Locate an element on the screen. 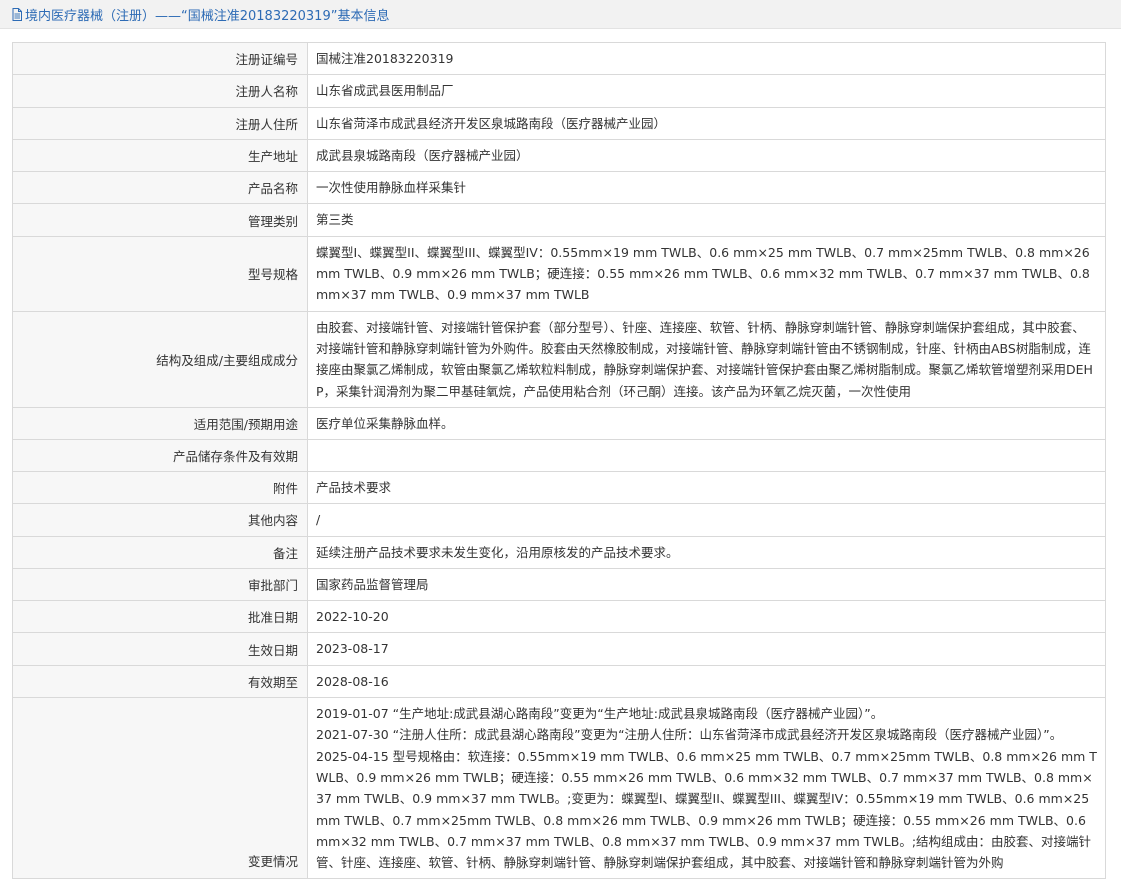 The width and height of the screenshot is (1121, 893). row-label: 生产地址 is located at coordinates (160, 155).